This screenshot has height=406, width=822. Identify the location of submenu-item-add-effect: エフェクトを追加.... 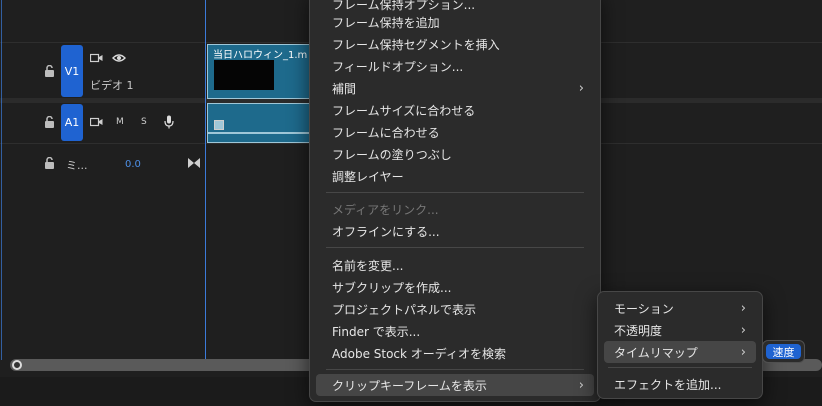
(680, 384).